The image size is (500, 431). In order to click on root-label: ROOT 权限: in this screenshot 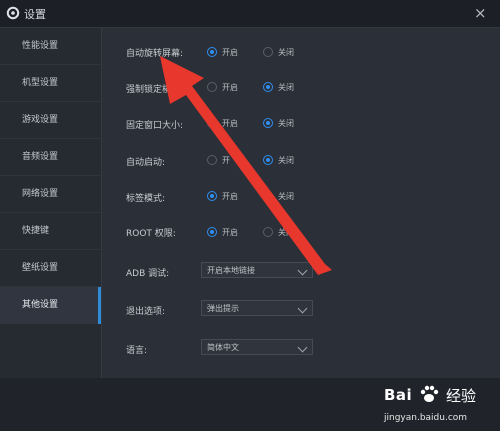, I will do `click(151, 234)`.